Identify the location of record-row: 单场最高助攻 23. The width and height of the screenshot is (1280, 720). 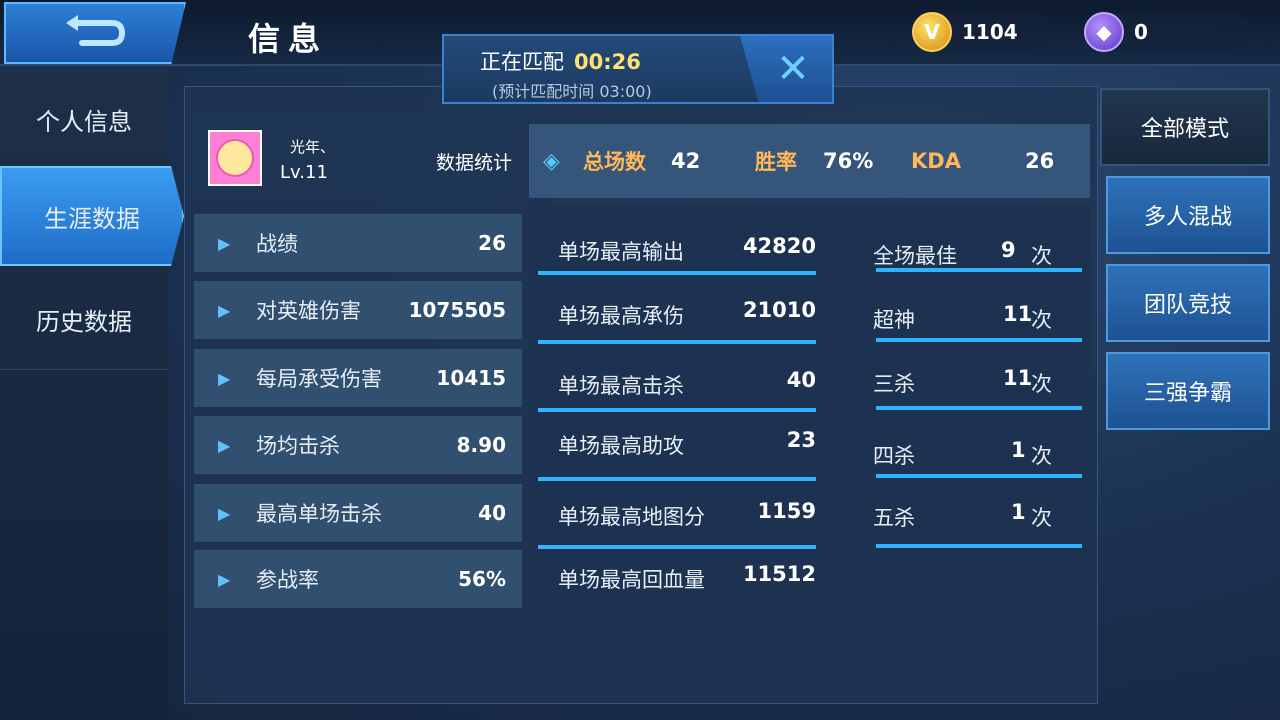
(687, 444).